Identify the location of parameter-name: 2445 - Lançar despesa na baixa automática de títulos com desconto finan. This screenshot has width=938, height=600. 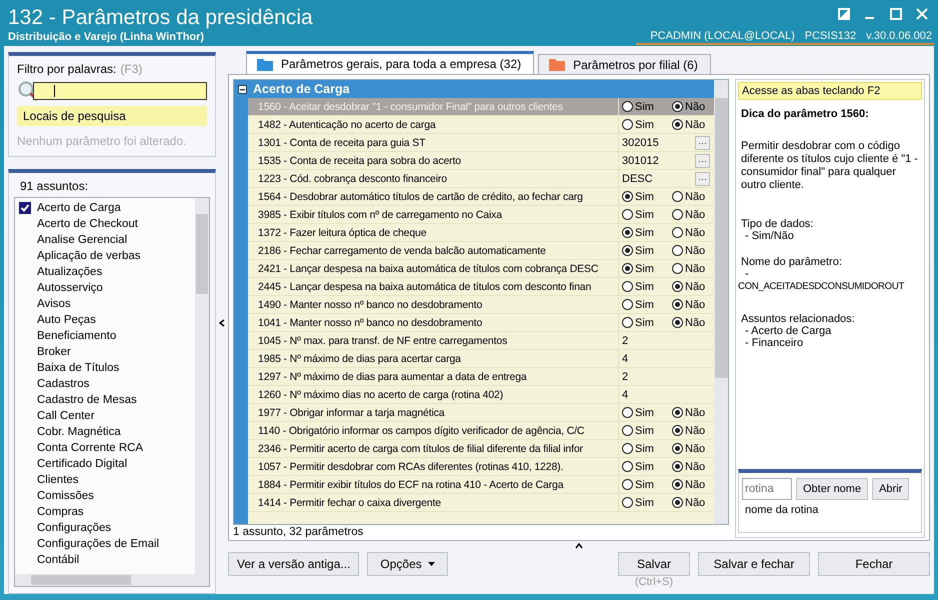
(433, 286).